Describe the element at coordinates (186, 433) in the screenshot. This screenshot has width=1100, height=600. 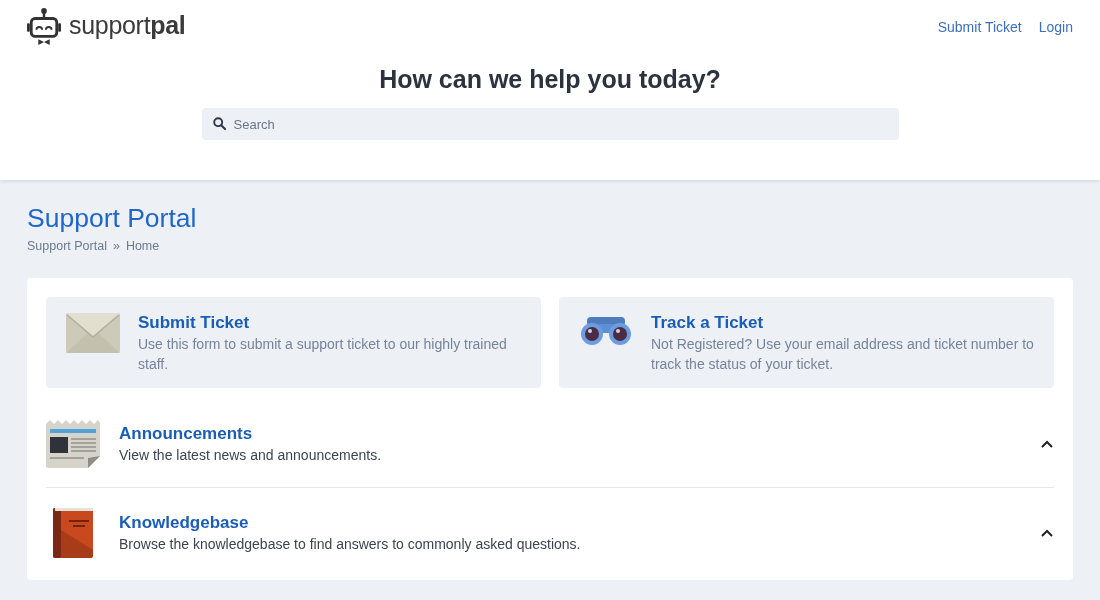
I see `section-title: Announcements` at that location.